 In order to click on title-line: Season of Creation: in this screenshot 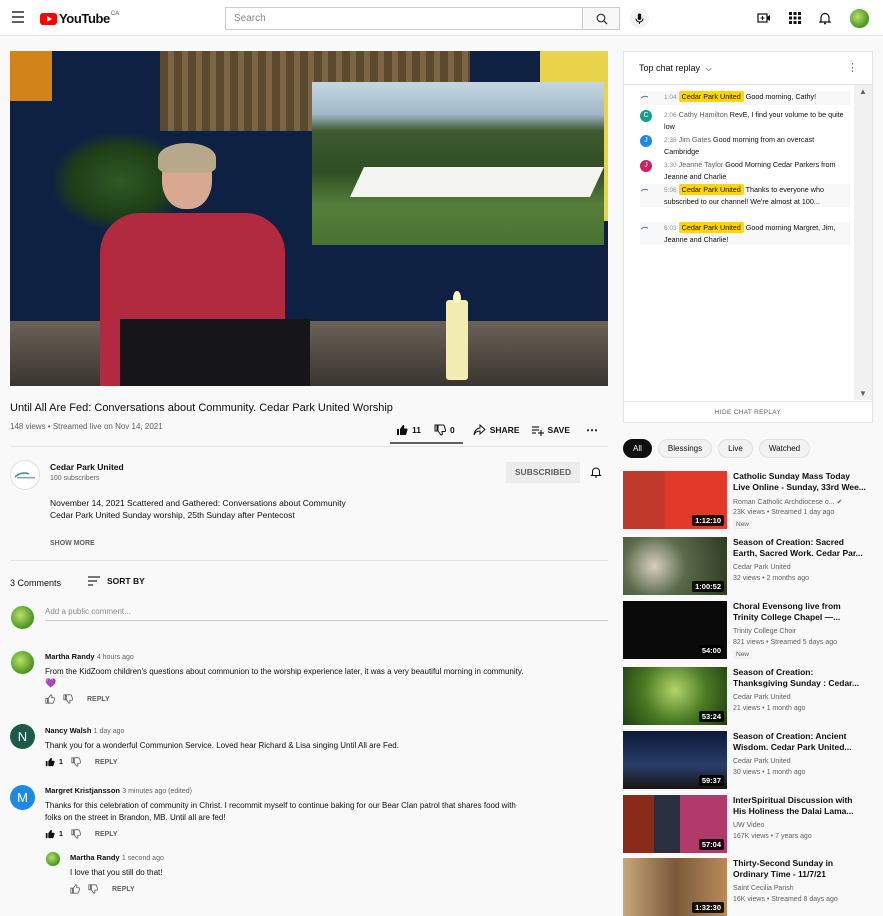, I will do `click(773, 672)`.